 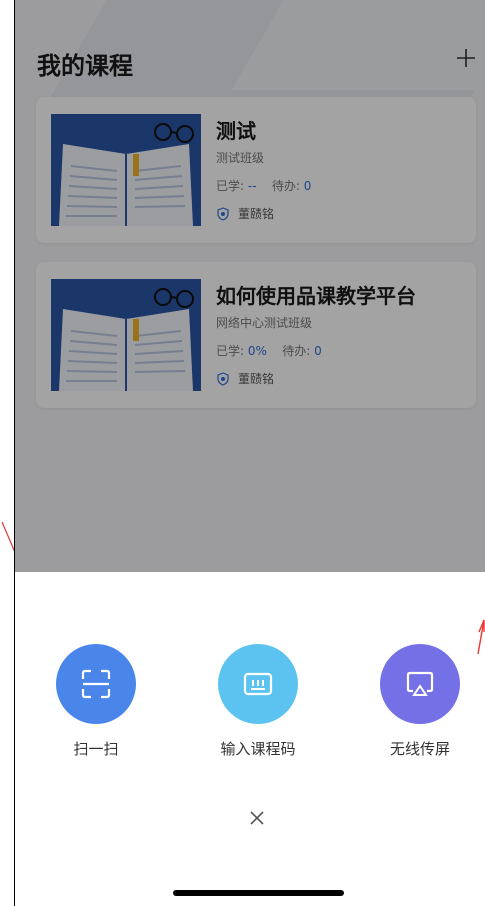 I want to click on scan-circle, so click(x=96, y=684).